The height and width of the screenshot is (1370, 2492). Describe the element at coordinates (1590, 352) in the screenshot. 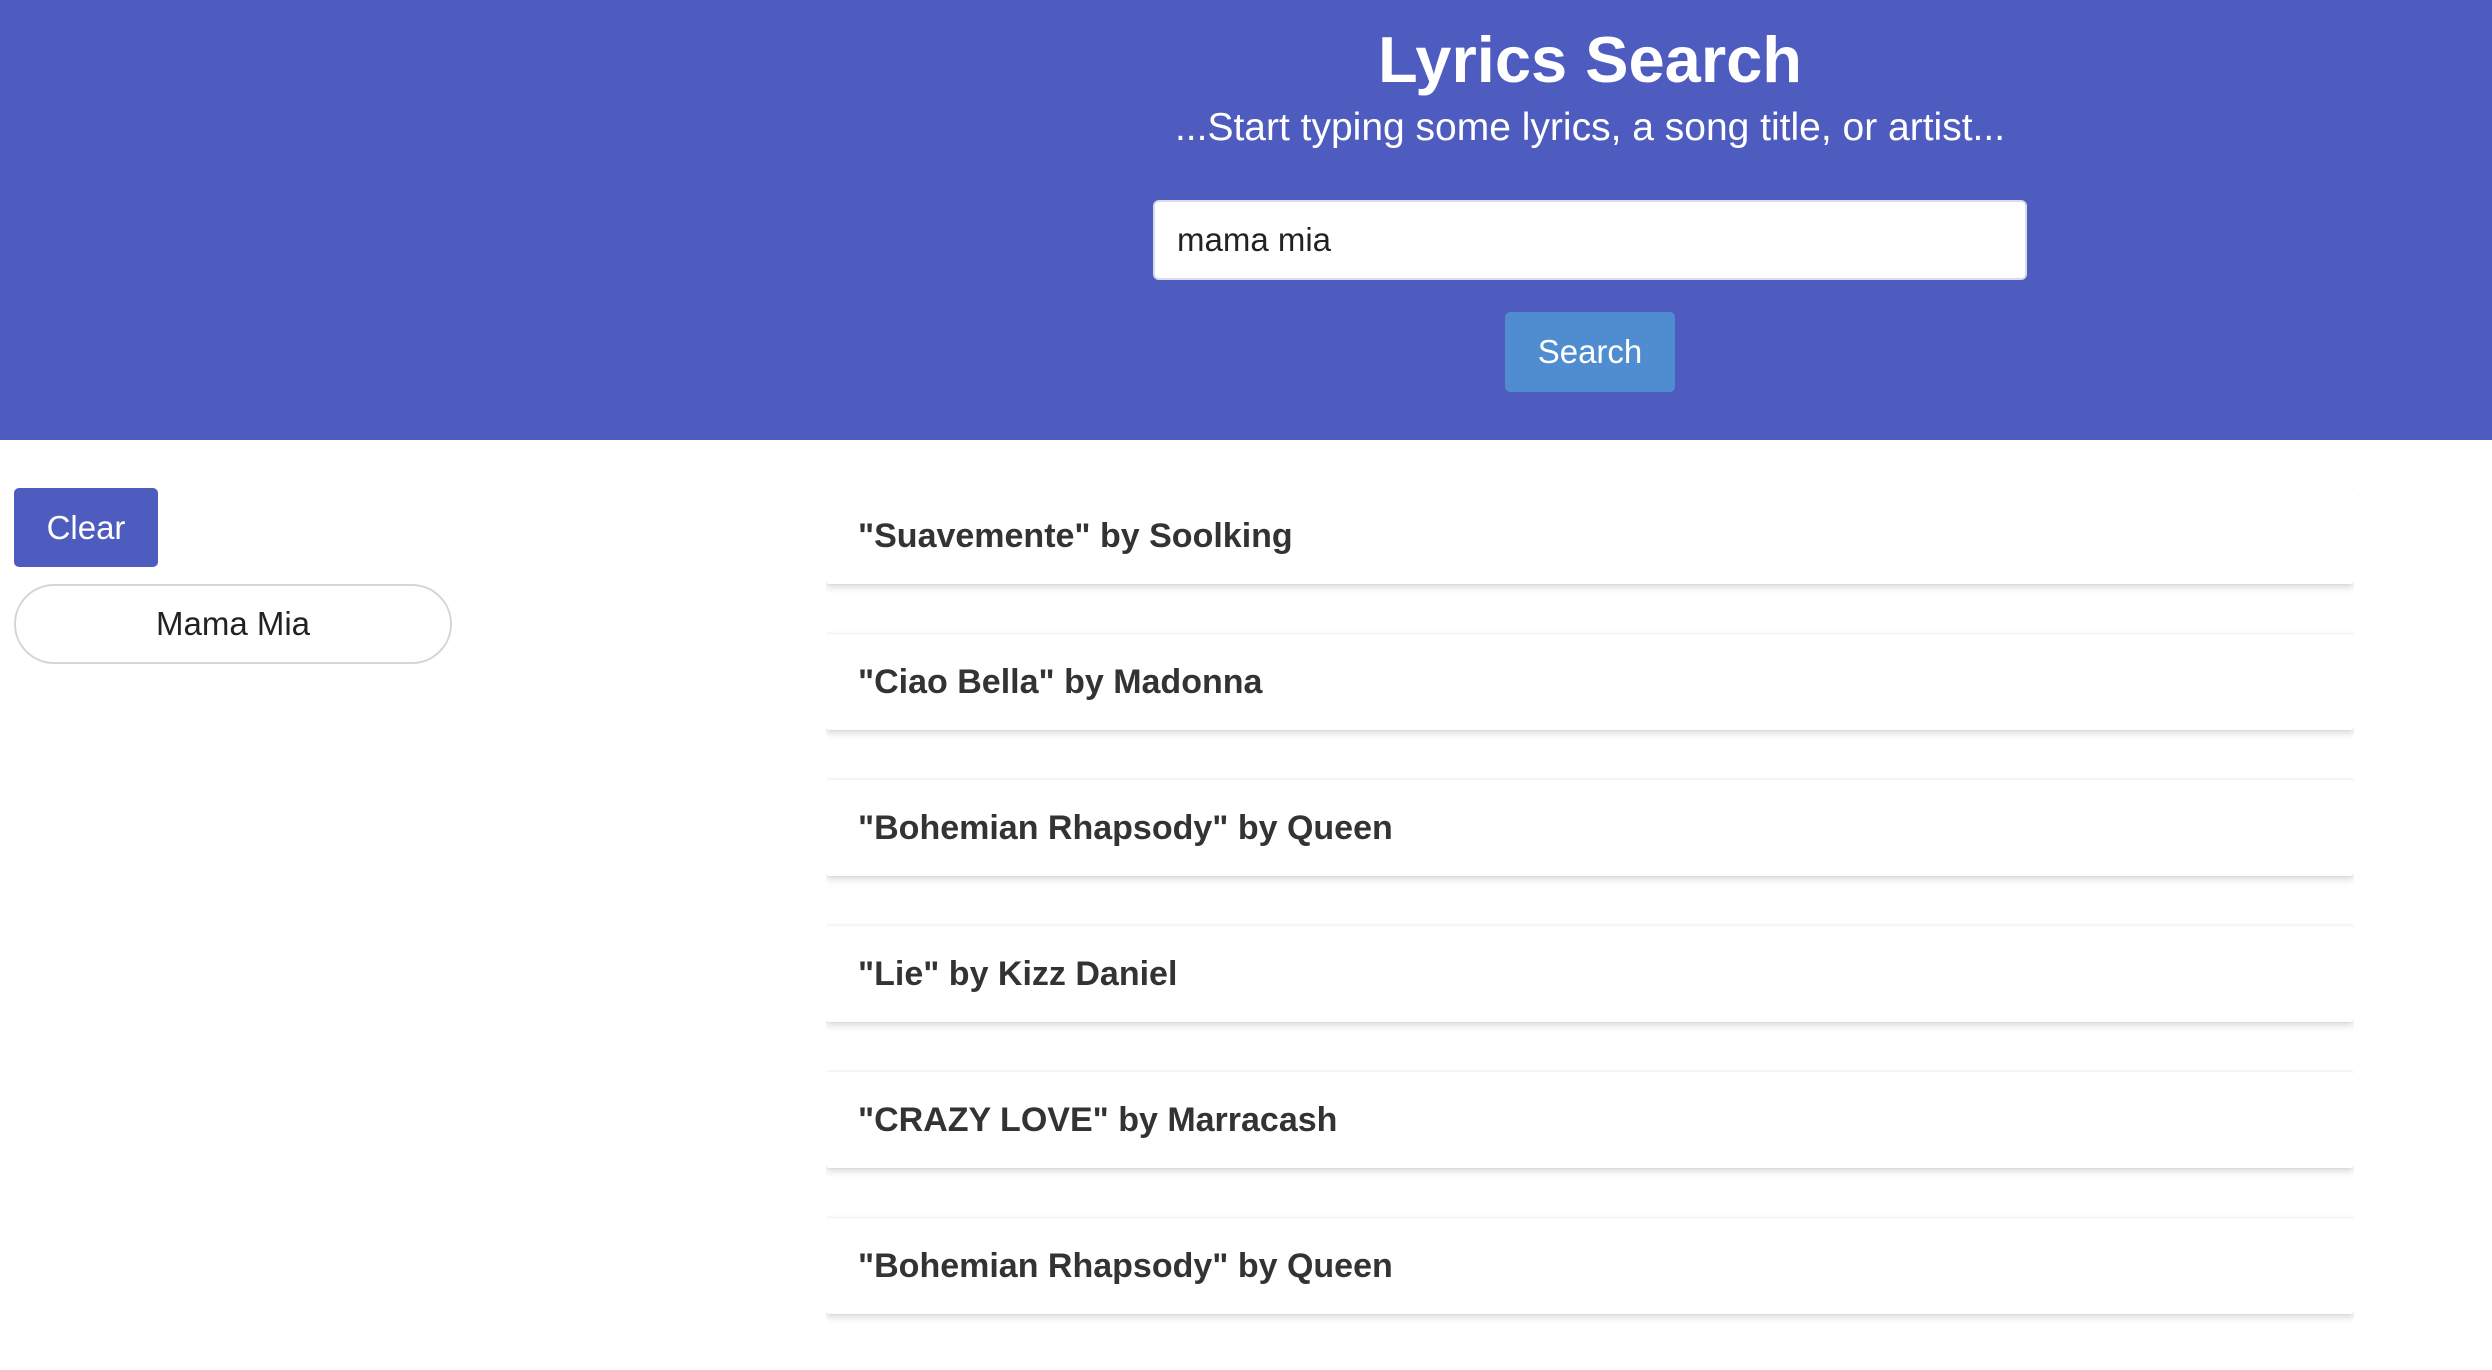

I see `search-button: Search` at that location.